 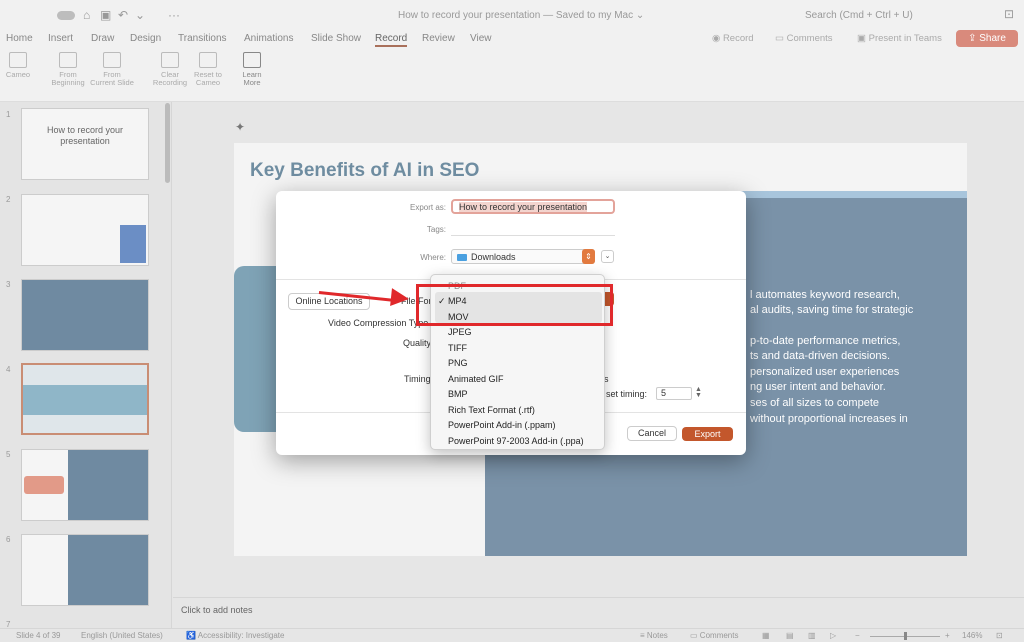 I want to click on notes-button: ≡ Notes, so click(x=654, y=635).